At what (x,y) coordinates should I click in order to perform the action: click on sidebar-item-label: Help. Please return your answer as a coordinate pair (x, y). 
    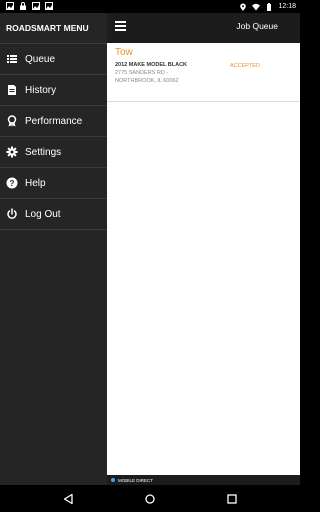
    Looking at the image, I should click on (35, 183).